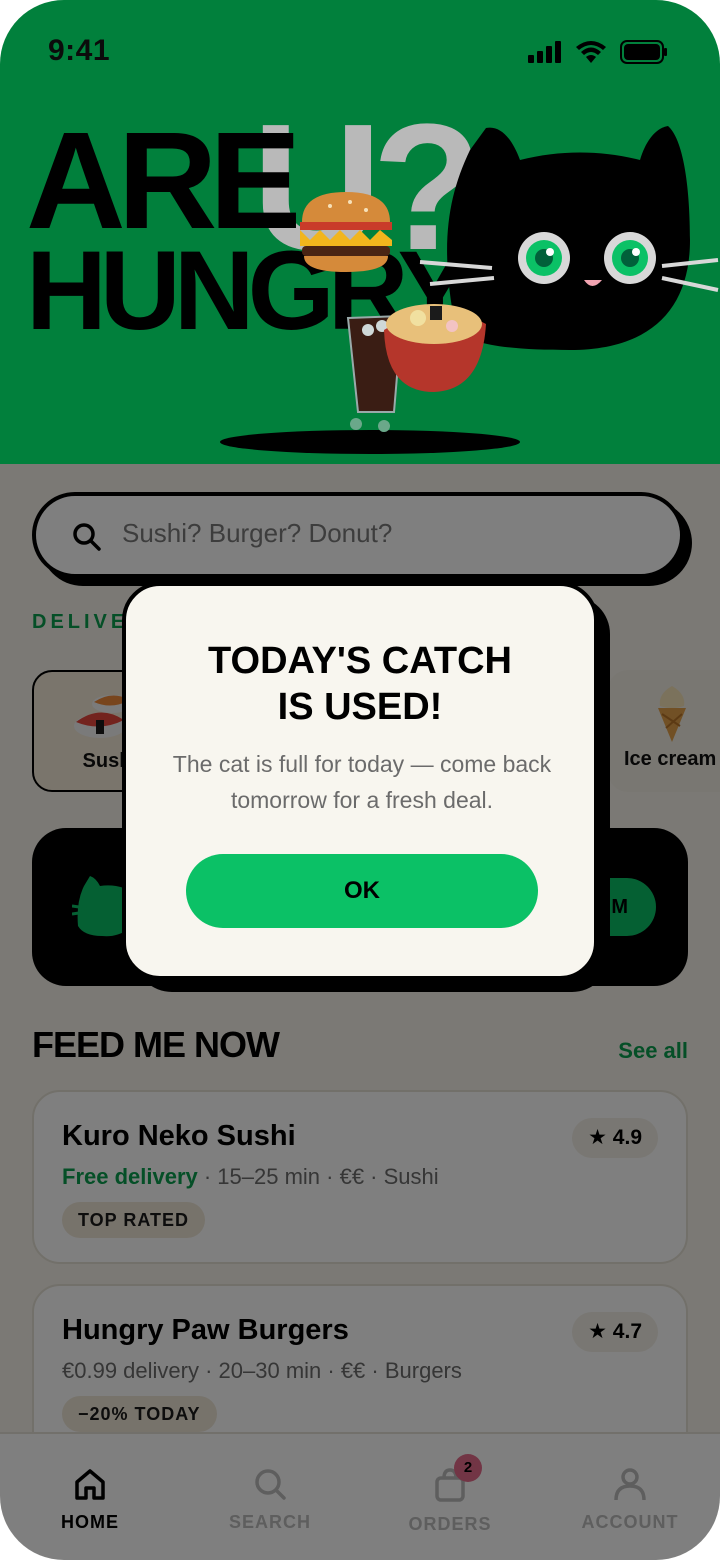  I want to click on burger-icon, so click(346, 232).